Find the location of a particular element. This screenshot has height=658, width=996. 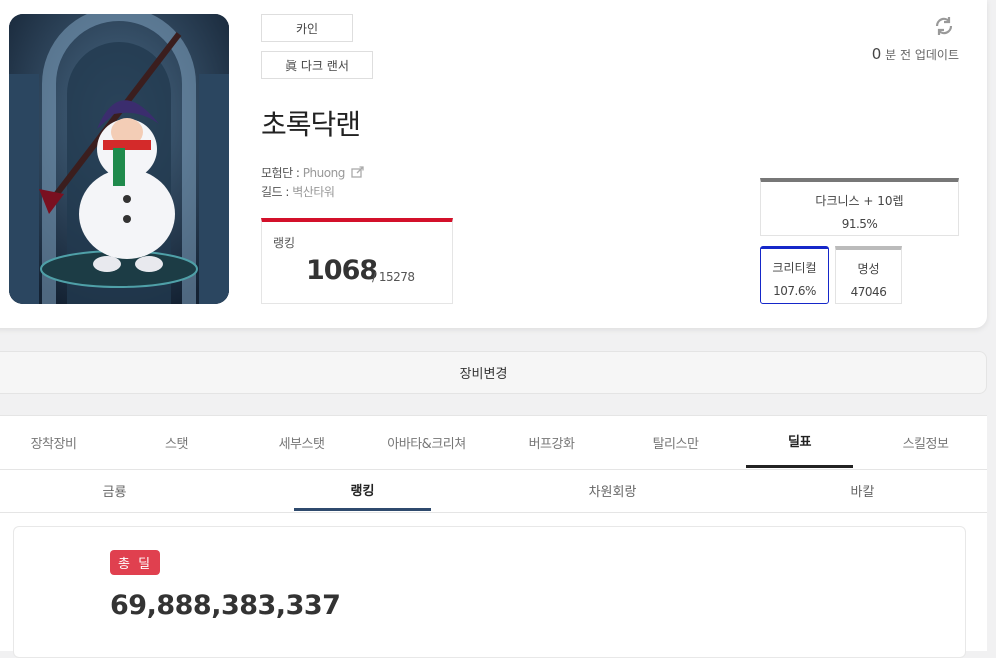

adventure-link: Phuong is located at coordinates (324, 173).